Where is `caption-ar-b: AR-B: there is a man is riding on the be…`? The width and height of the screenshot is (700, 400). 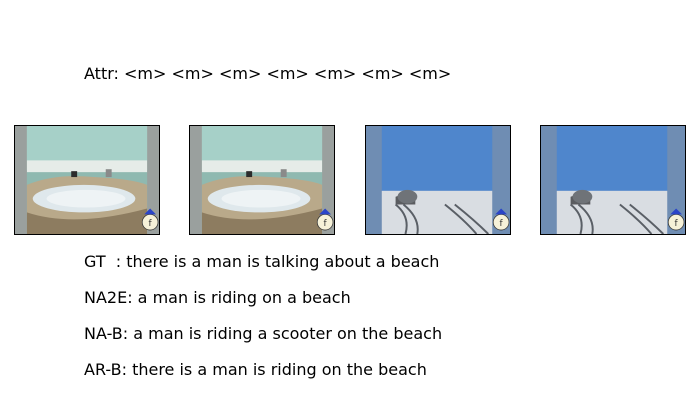
caption-ar-b: AR-B: there is a man is riding on the be… is located at coordinates (255, 369).